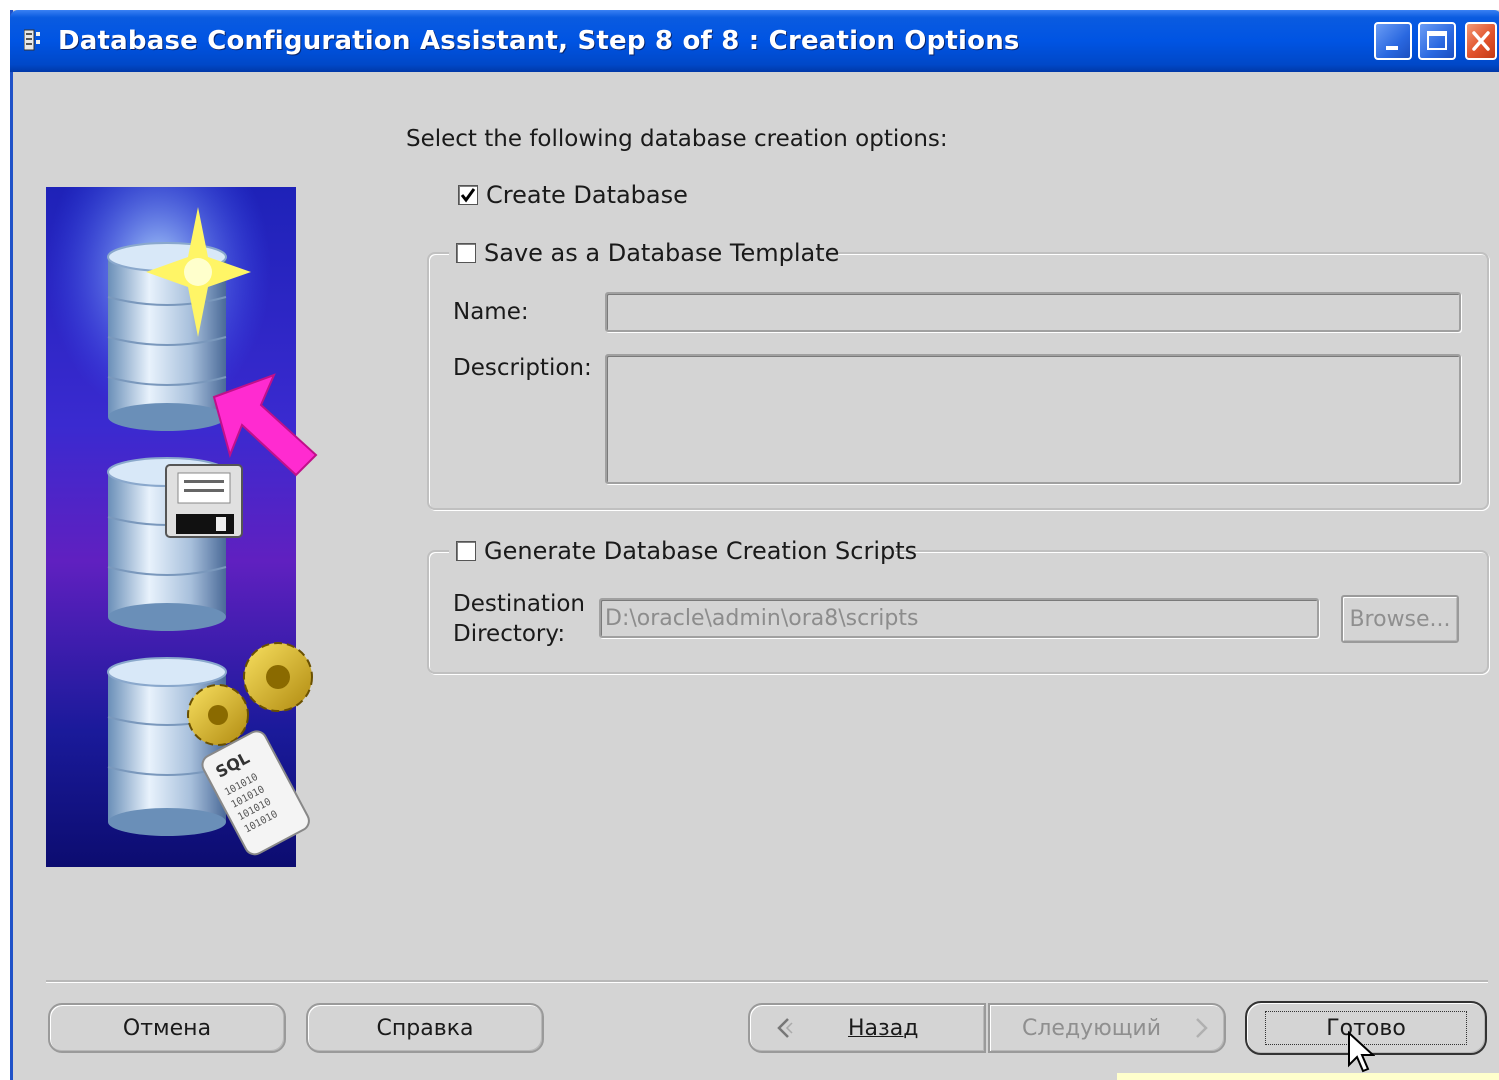  What do you see at coordinates (1361, 1052) in the screenshot?
I see `mouse-cursor-icon` at bounding box center [1361, 1052].